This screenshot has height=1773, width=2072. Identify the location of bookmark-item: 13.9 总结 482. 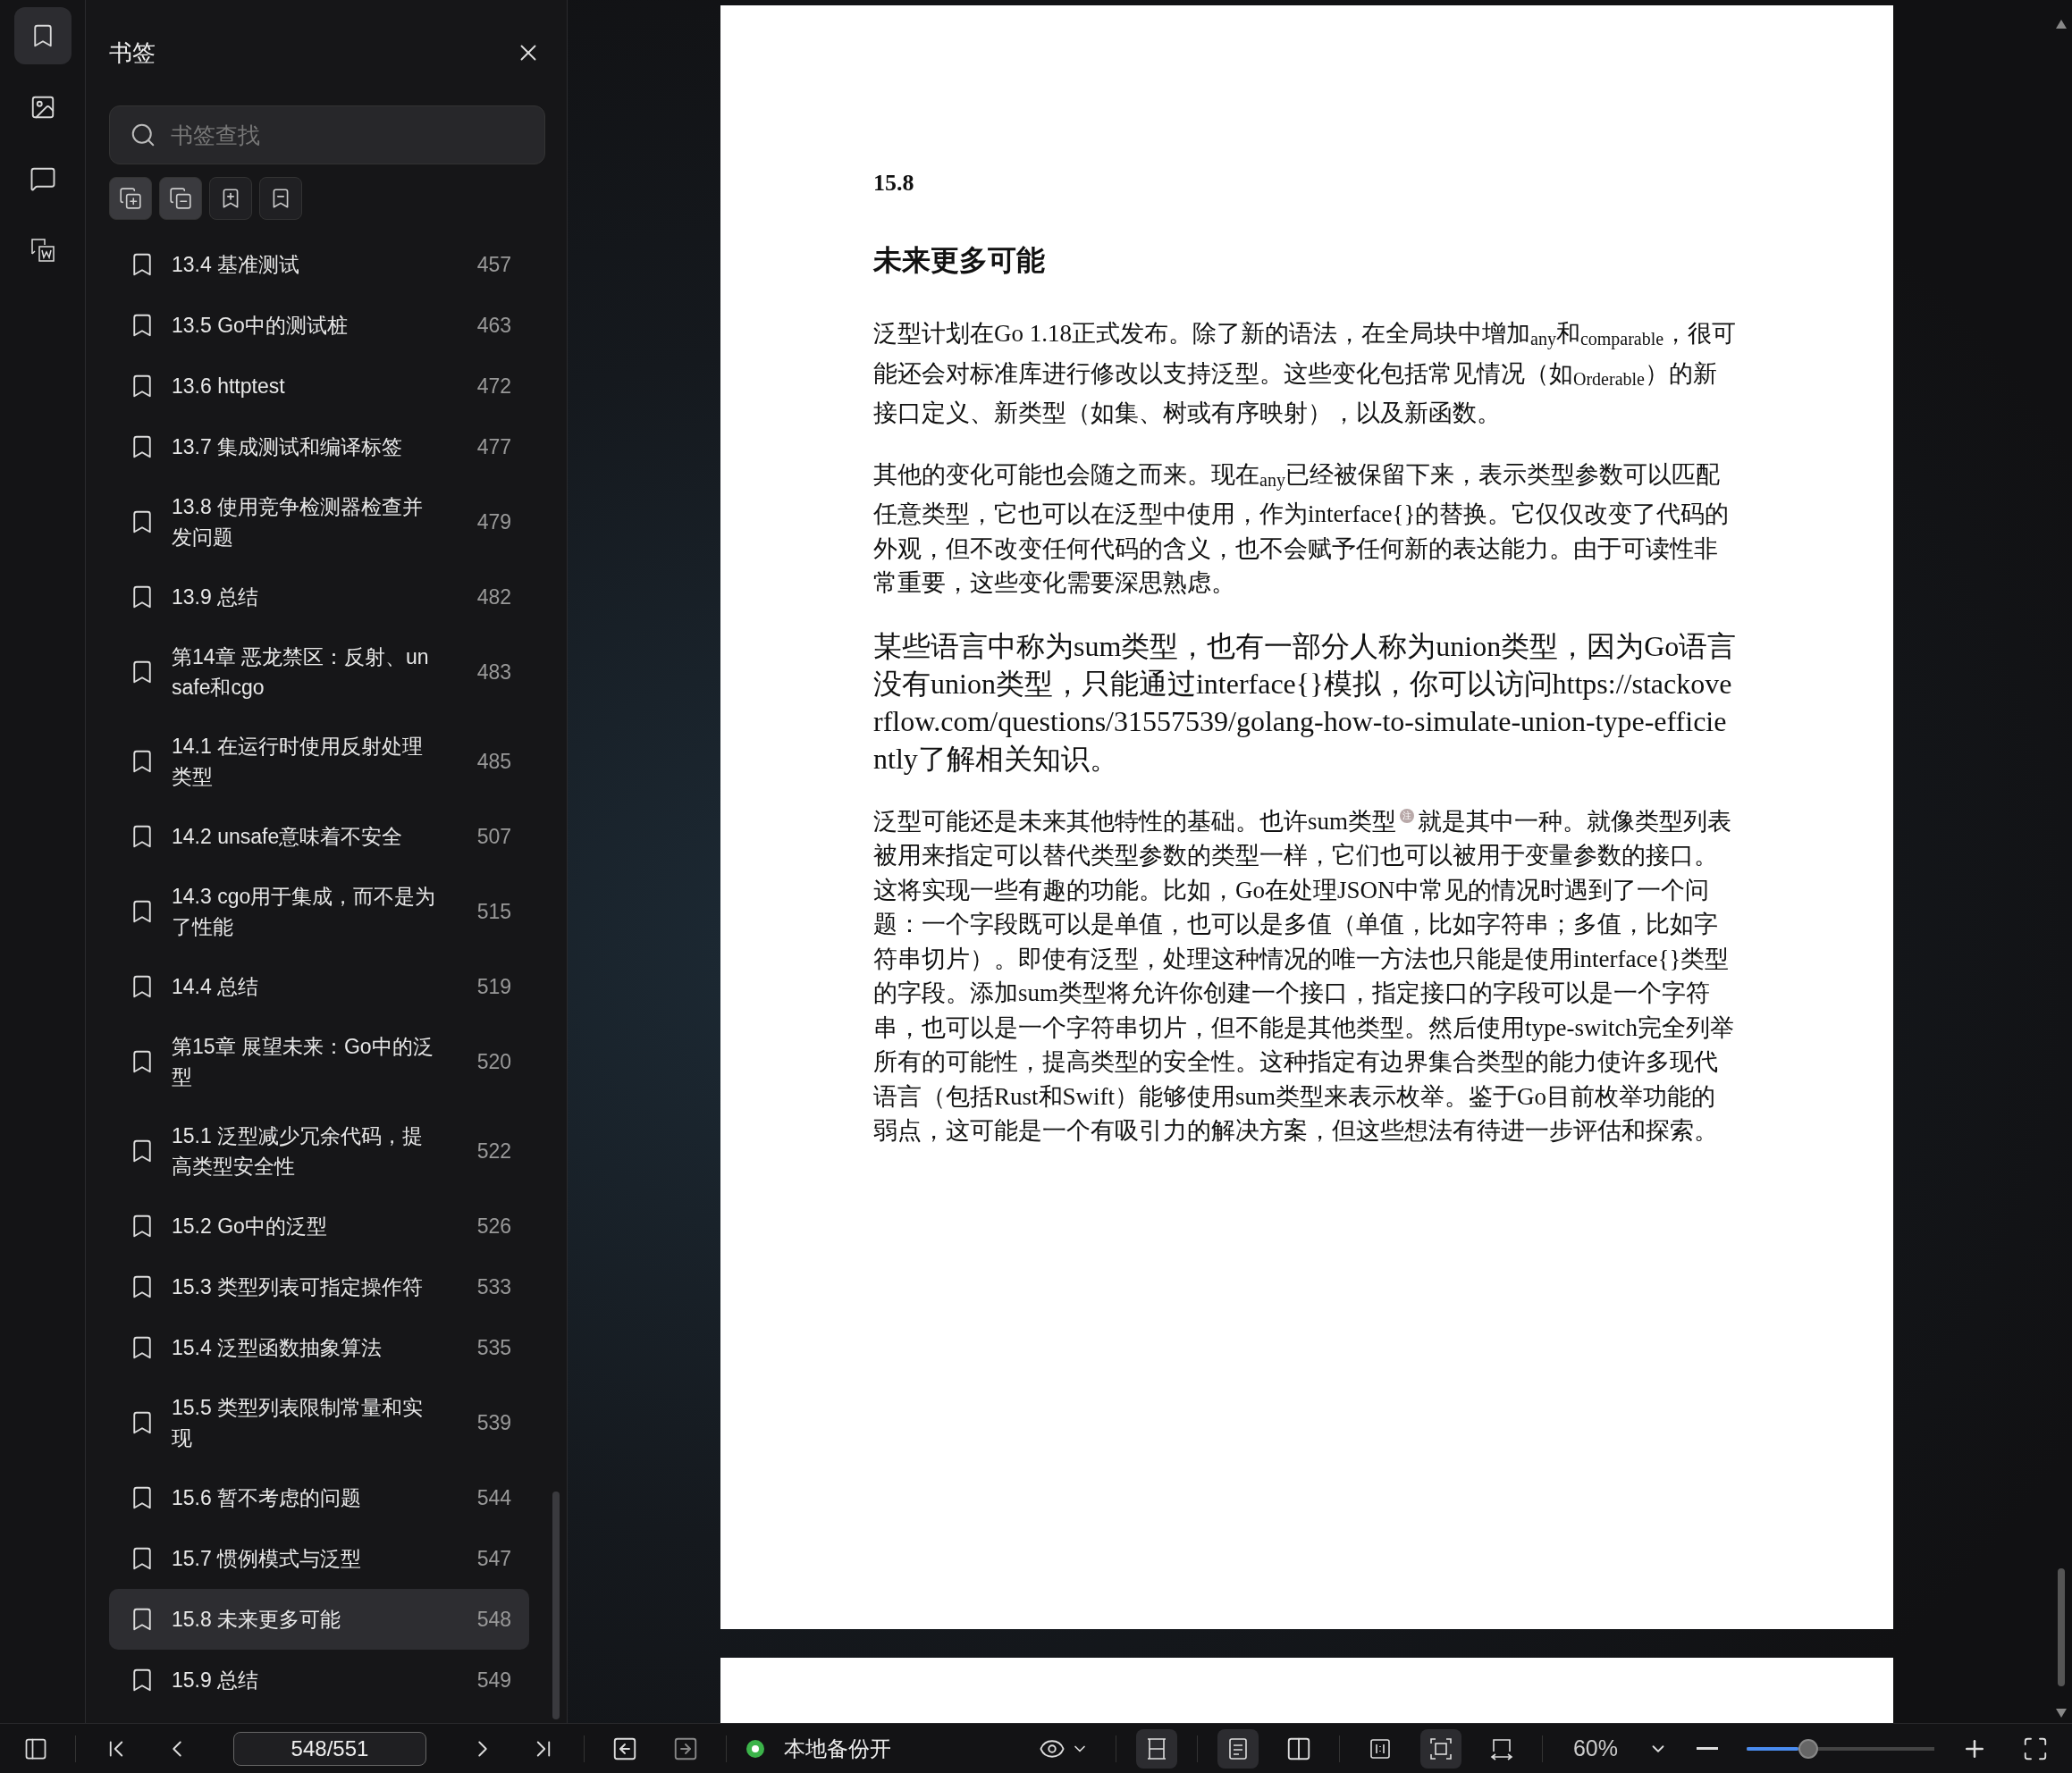
(319, 597).